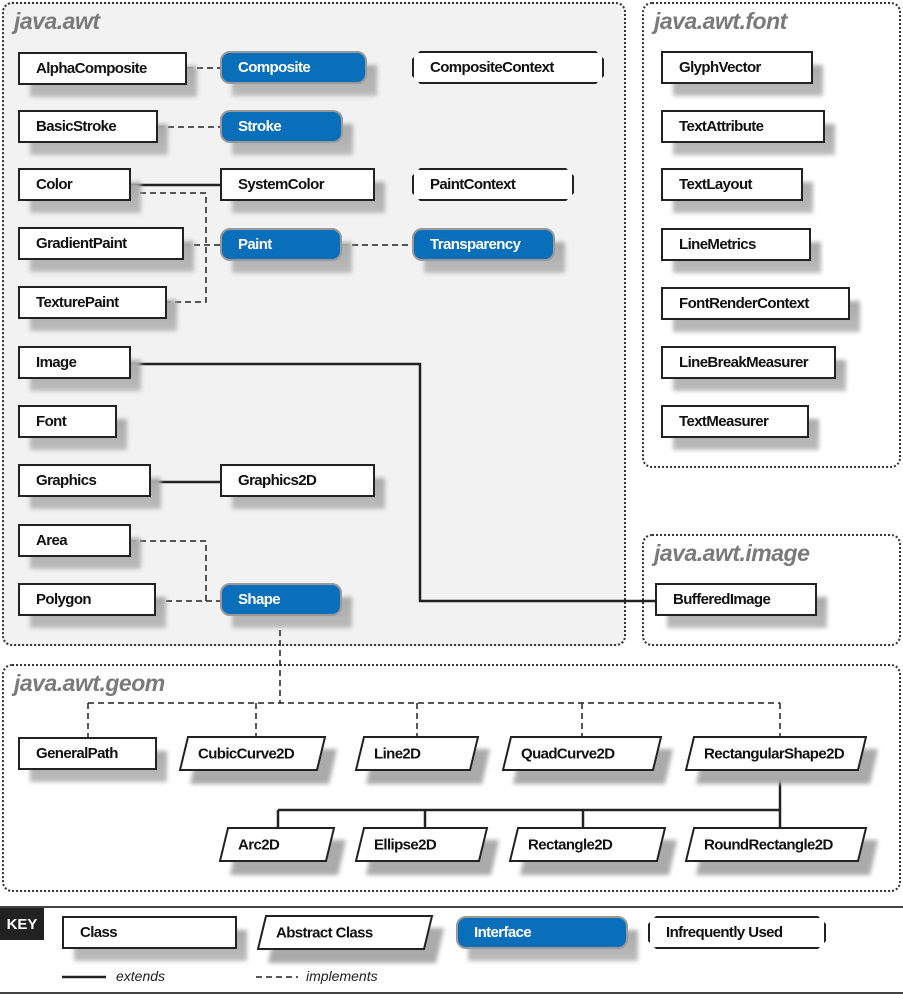 The width and height of the screenshot is (903, 1000). What do you see at coordinates (93, 132) in the screenshot?
I see `class-basicstroke: BasicStroke` at bounding box center [93, 132].